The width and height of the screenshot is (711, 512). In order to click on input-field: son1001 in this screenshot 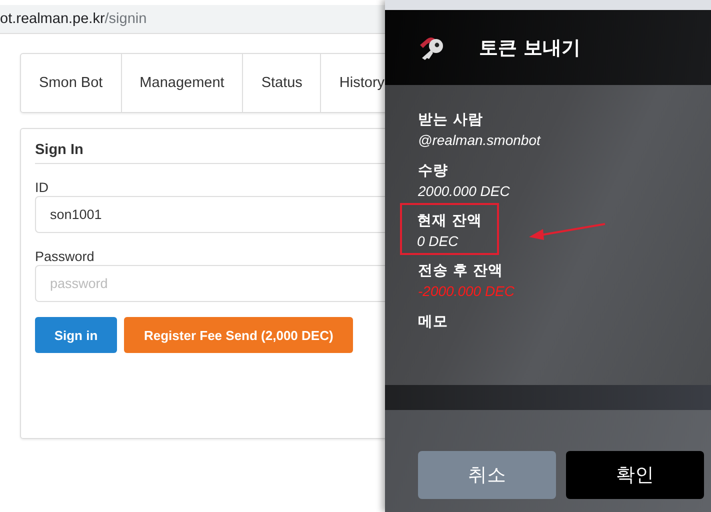, I will do `click(210, 214)`.